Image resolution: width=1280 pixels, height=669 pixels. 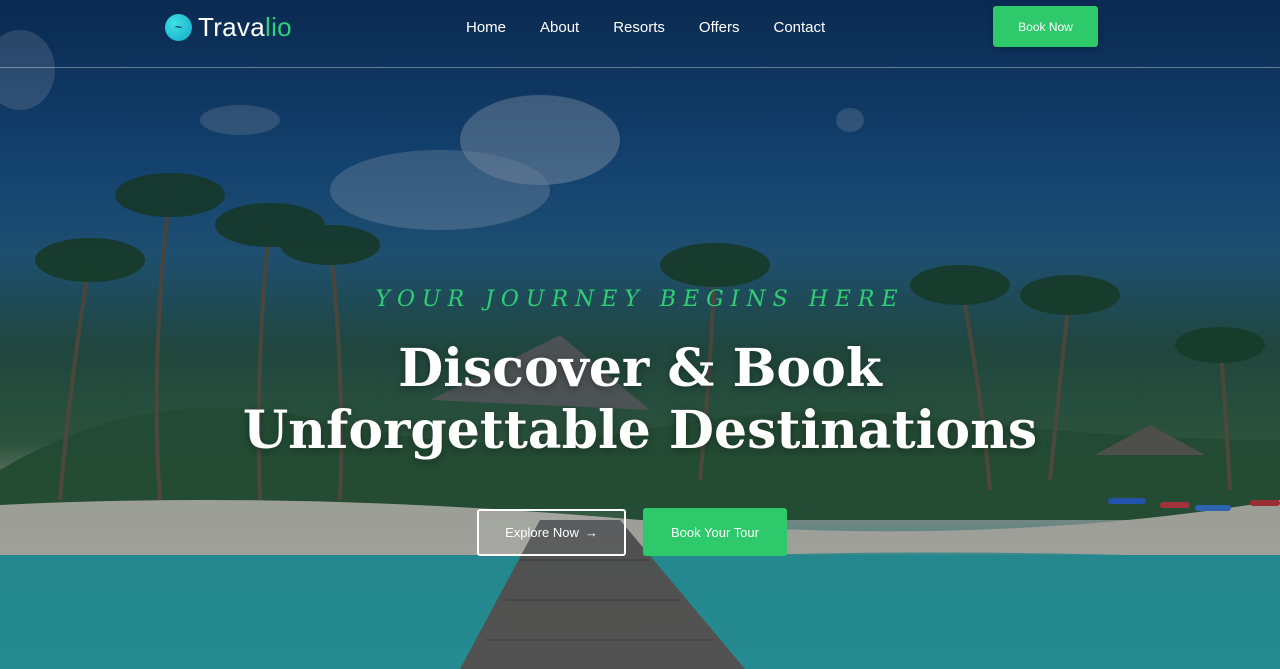 I want to click on nav-link-home: Home, so click(x=486, y=28).